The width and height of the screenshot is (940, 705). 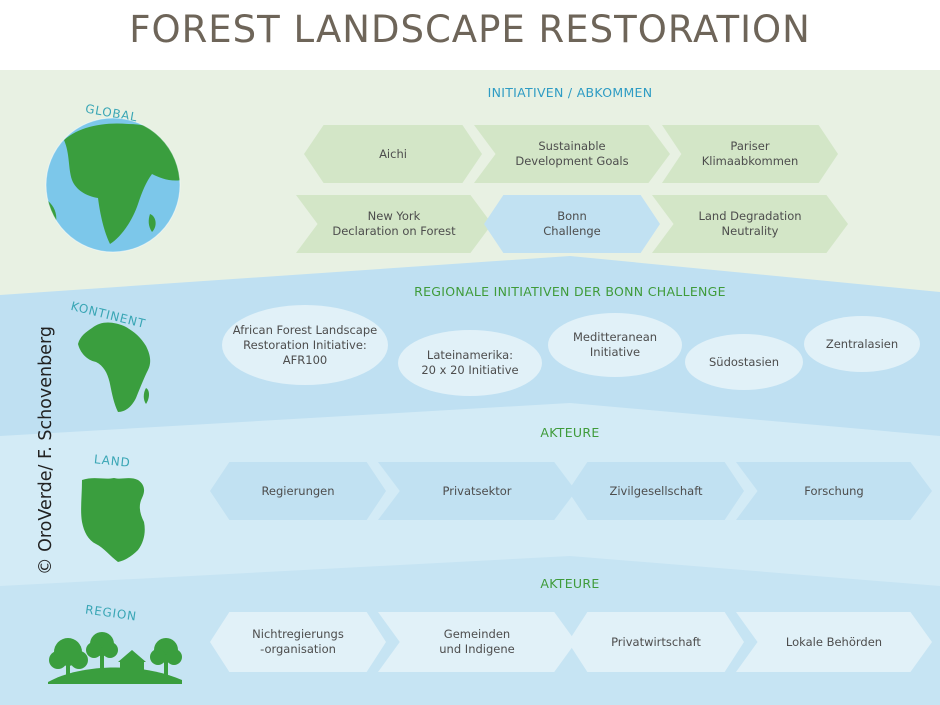 What do you see at coordinates (570, 583) in the screenshot?
I see `region-heading: AKTEURE` at bounding box center [570, 583].